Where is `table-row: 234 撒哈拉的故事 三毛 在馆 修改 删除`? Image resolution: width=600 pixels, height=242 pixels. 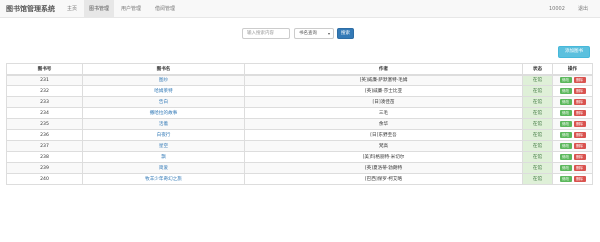 table-row: 234 撒哈拉的故事 三毛 在馆 修改 删除 is located at coordinates (299, 113).